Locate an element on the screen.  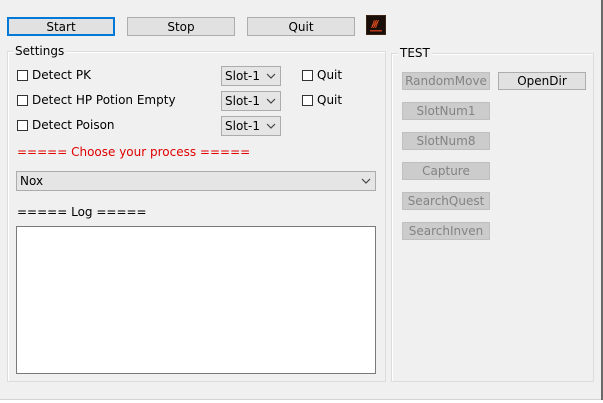
slot-num1-label: SlotNum1 is located at coordinates (446, 111).